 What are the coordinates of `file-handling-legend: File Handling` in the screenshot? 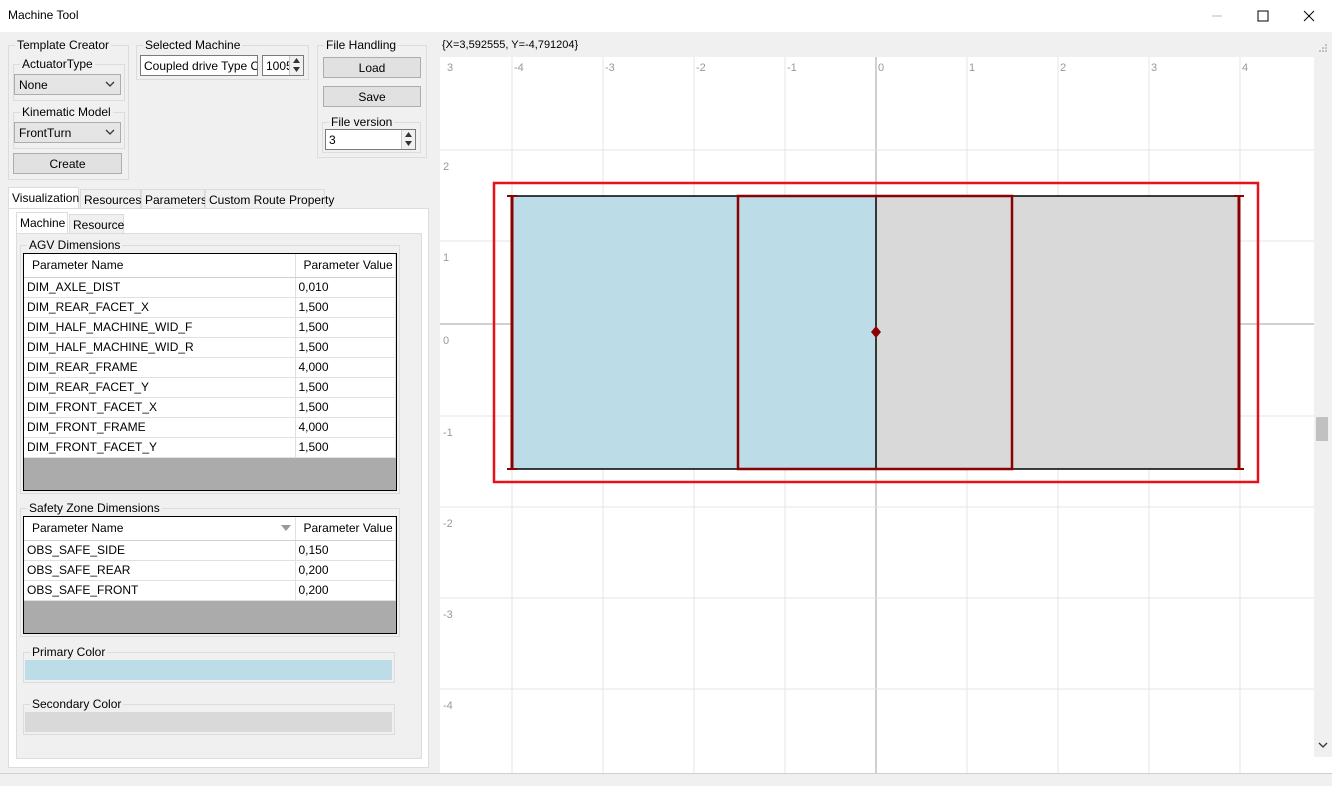 It's located at (361, 45).